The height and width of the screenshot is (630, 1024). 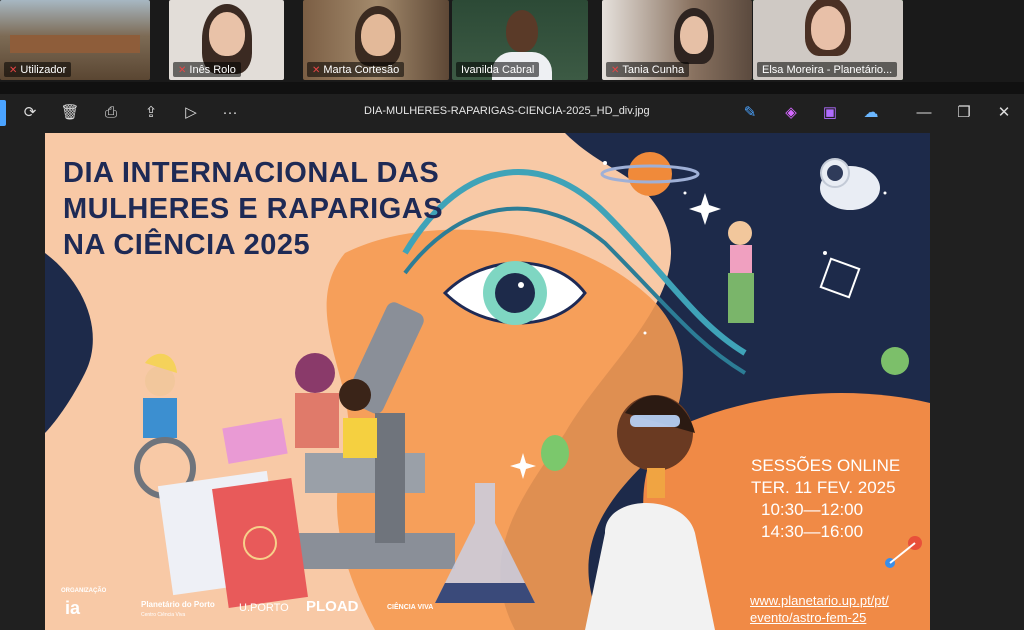 I want to click on print-icon: ⎙, so click(x=111, y=113).